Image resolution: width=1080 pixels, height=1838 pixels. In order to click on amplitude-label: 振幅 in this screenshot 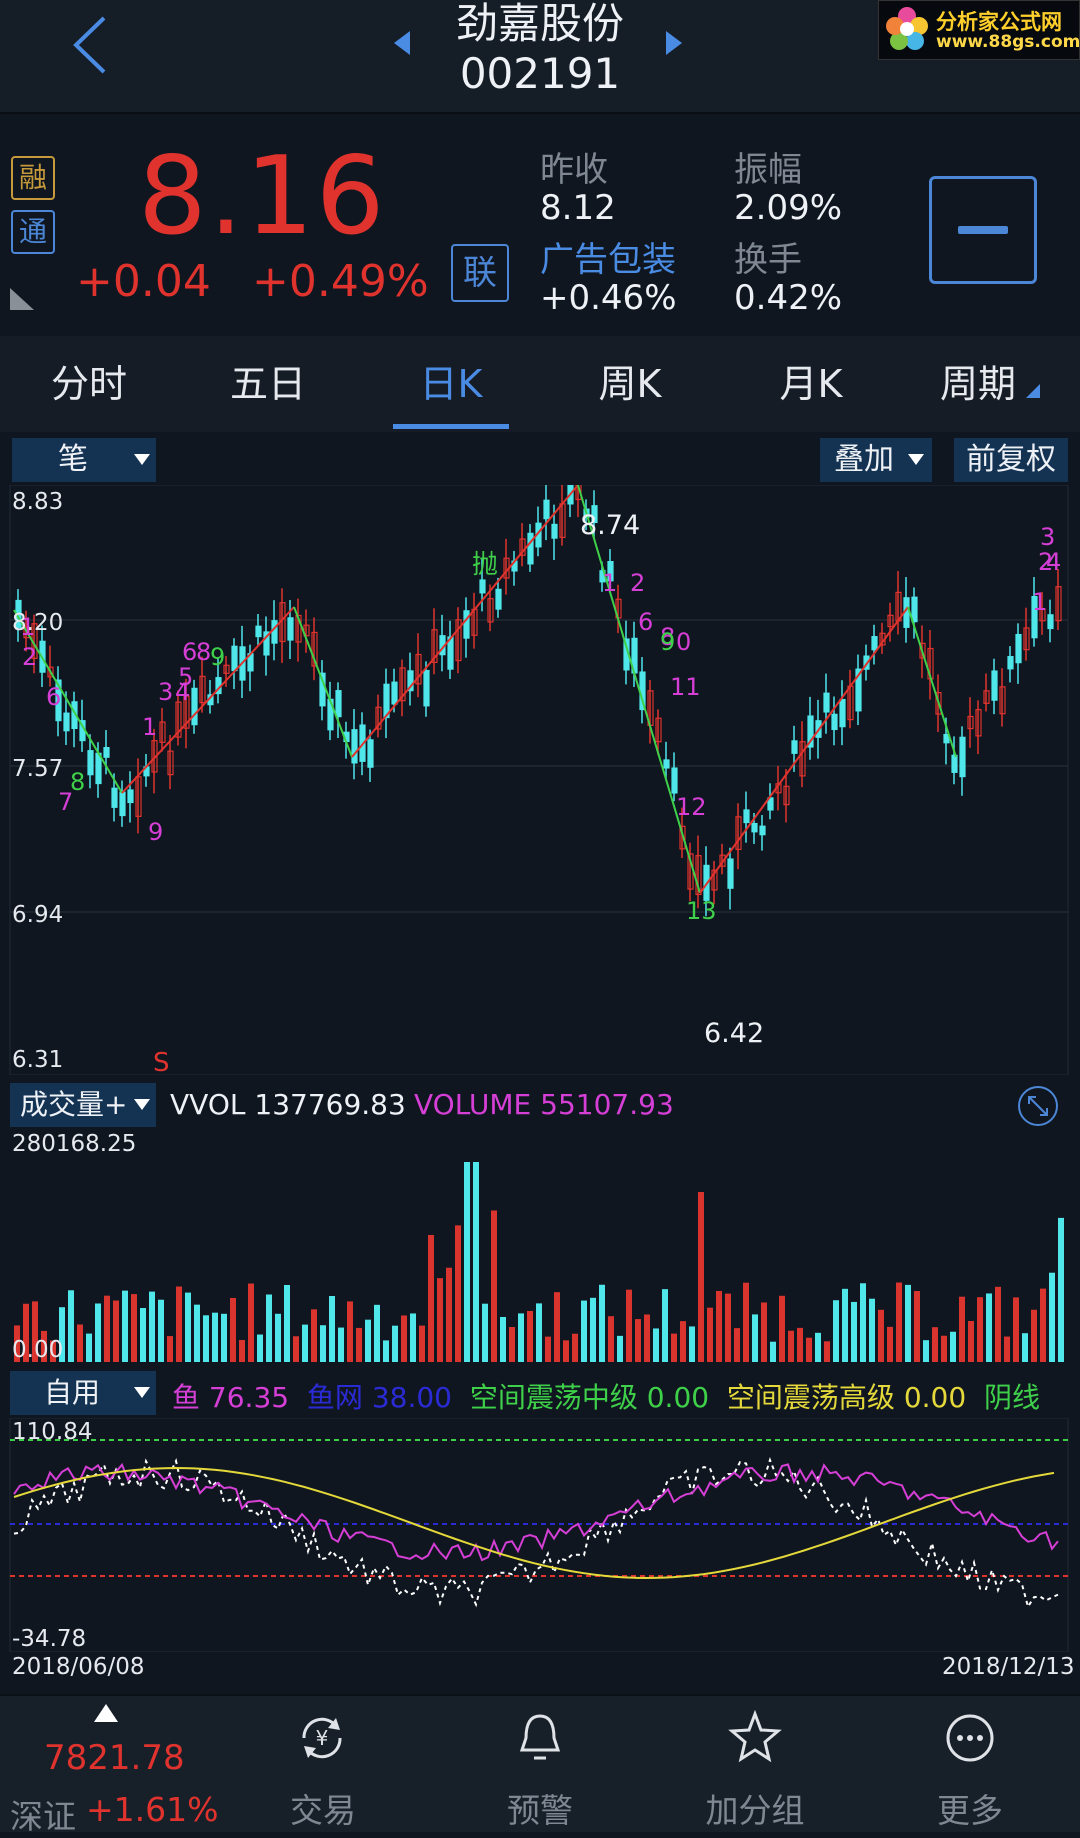, I will do `click(768, 170)`.